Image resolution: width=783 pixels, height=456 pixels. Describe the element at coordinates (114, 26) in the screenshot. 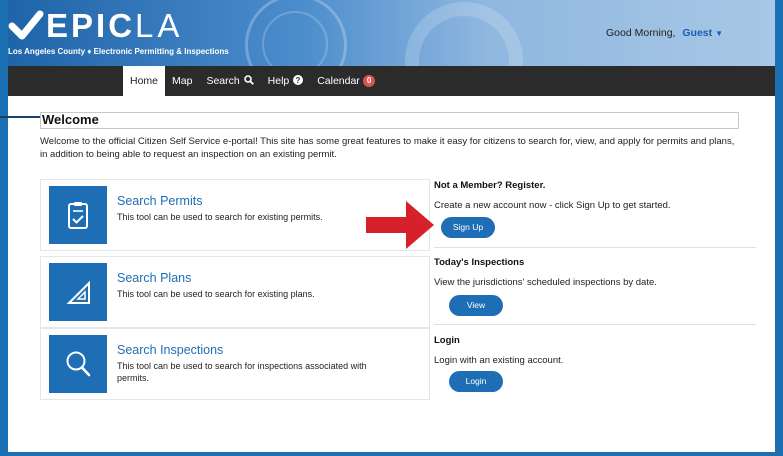

I see `site-logo: EPICLA` at that location.